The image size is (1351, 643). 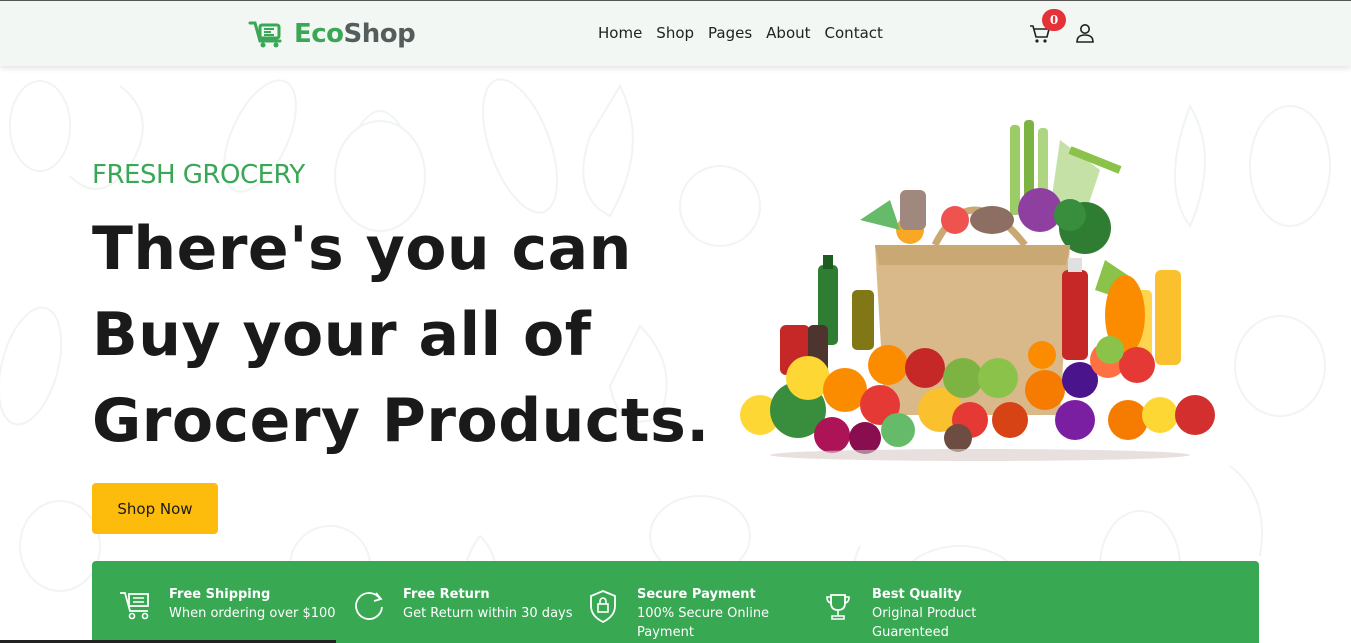 What do you see at coordinates (696, 594) in the screenshot?
I see `feature-title: Secure Payment` at bounding box center [696, 594].